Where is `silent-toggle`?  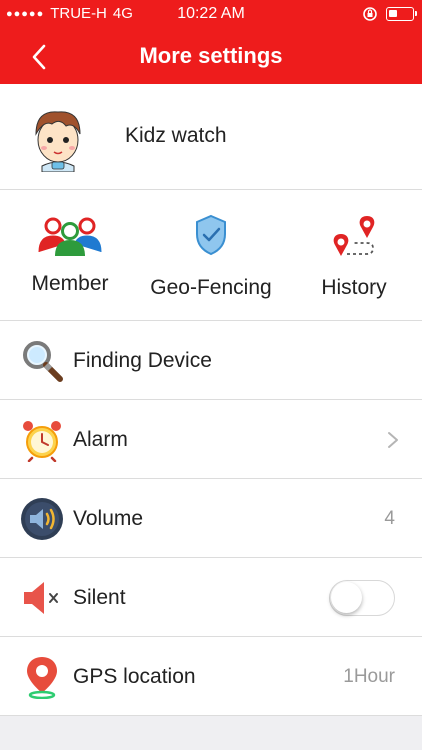
silent-toggle is located at coordinates (362, 598).